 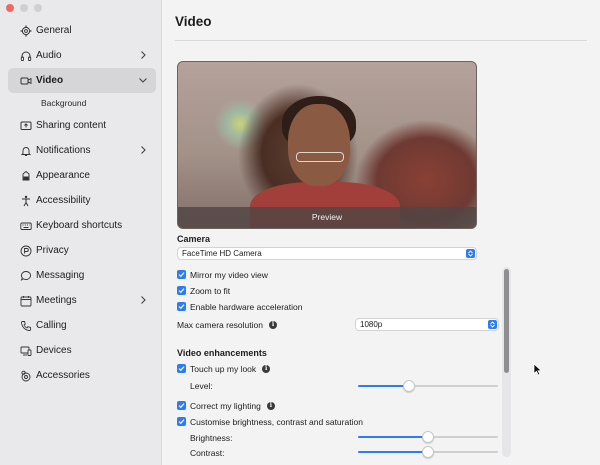 I want to click on sidebar-item-general: General, so click(x=82, y=30).